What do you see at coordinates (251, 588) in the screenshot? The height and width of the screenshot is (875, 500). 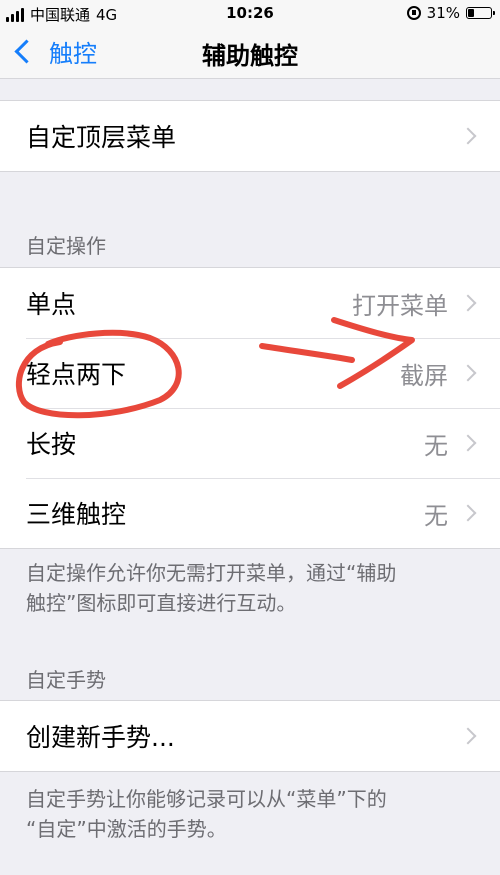 I see `custom-actions-footer: 自定操作允许你无需打开菜单，通过“辅助 触控”图标即可直接进行互动。` at bounding box center [251, 588].